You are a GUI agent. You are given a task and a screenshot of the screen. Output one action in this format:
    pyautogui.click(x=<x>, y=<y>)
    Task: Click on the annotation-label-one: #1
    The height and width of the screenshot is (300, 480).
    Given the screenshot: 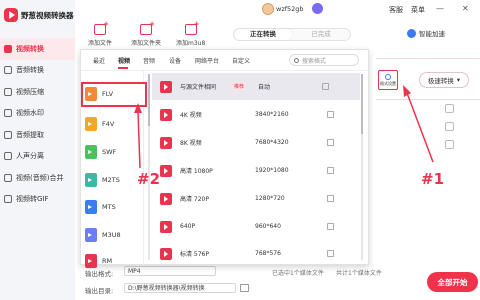 What is the action you would take?
    pyautogui.click(x=433, y=179)
    